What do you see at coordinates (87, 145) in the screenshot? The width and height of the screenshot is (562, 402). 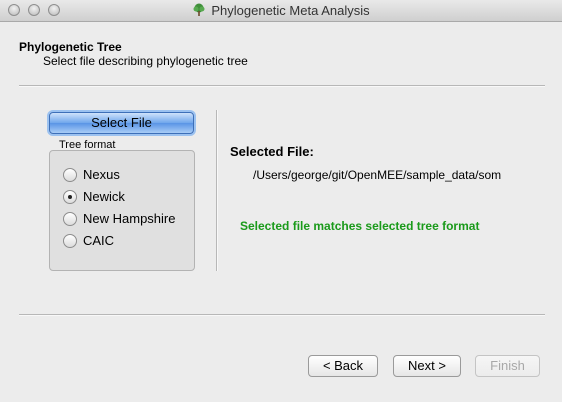 I see `tree-format-label: Tree format` at bounding box center [87, 145].